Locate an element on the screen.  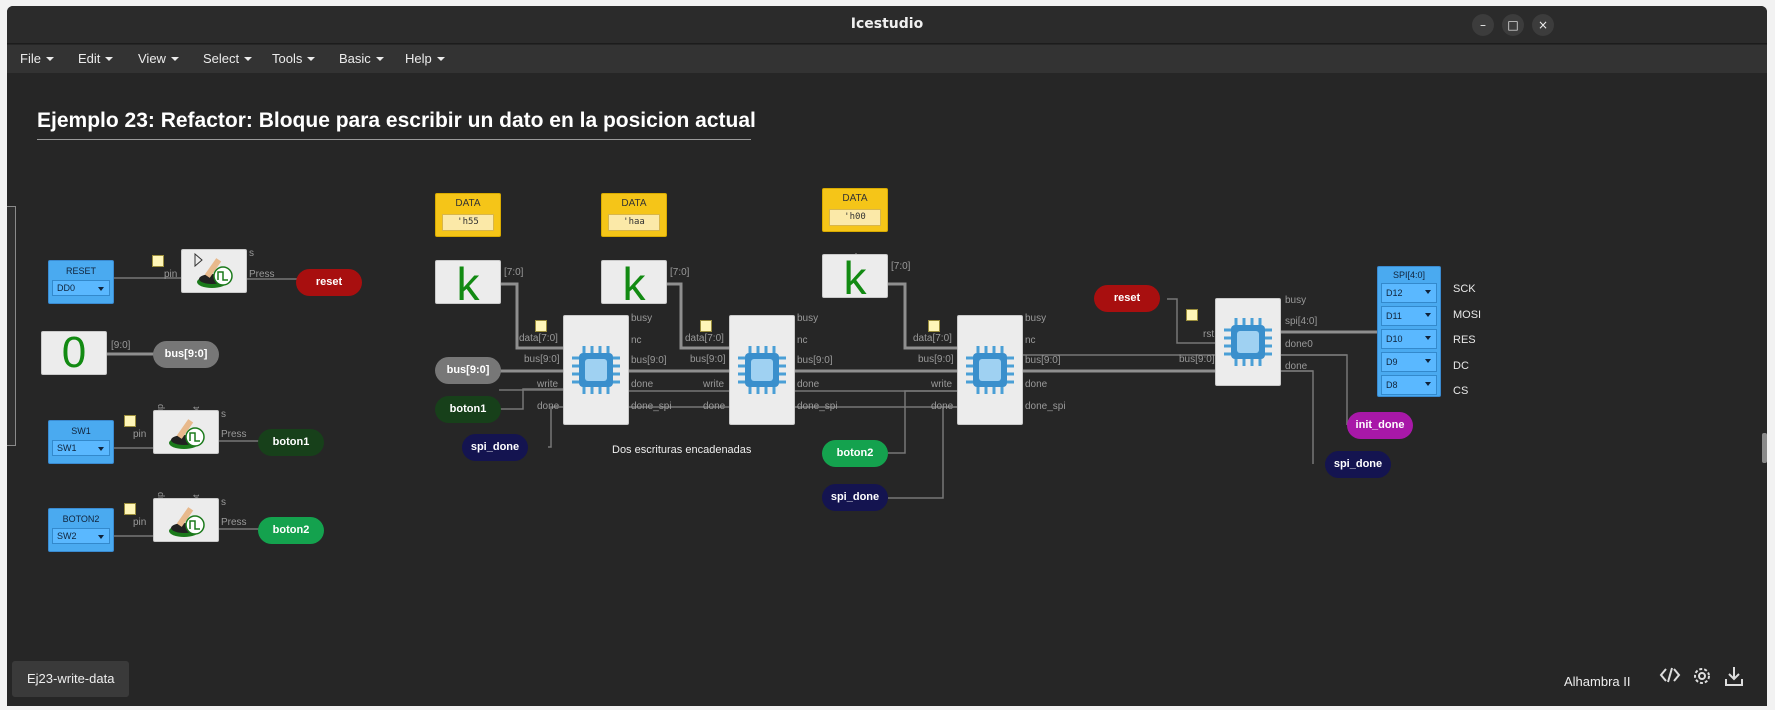
maximize-button: □ is located at coordinates (1513, 25).